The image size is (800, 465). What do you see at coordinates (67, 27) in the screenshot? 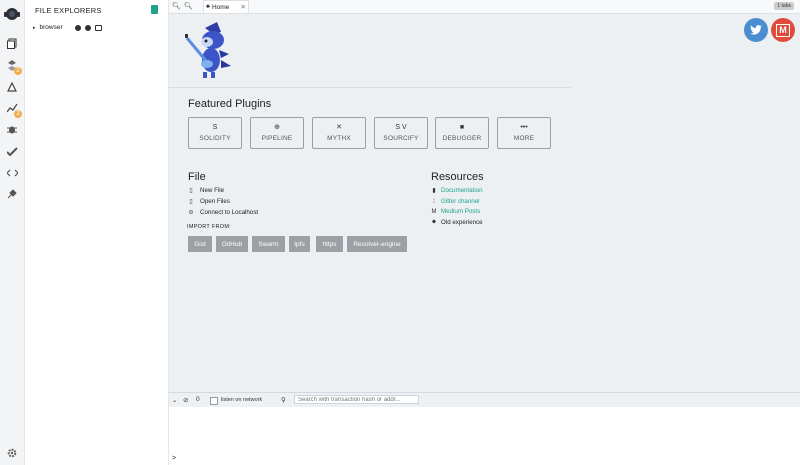
I see `workspace-row: ▸ browser` at bounding box center [67, 27].